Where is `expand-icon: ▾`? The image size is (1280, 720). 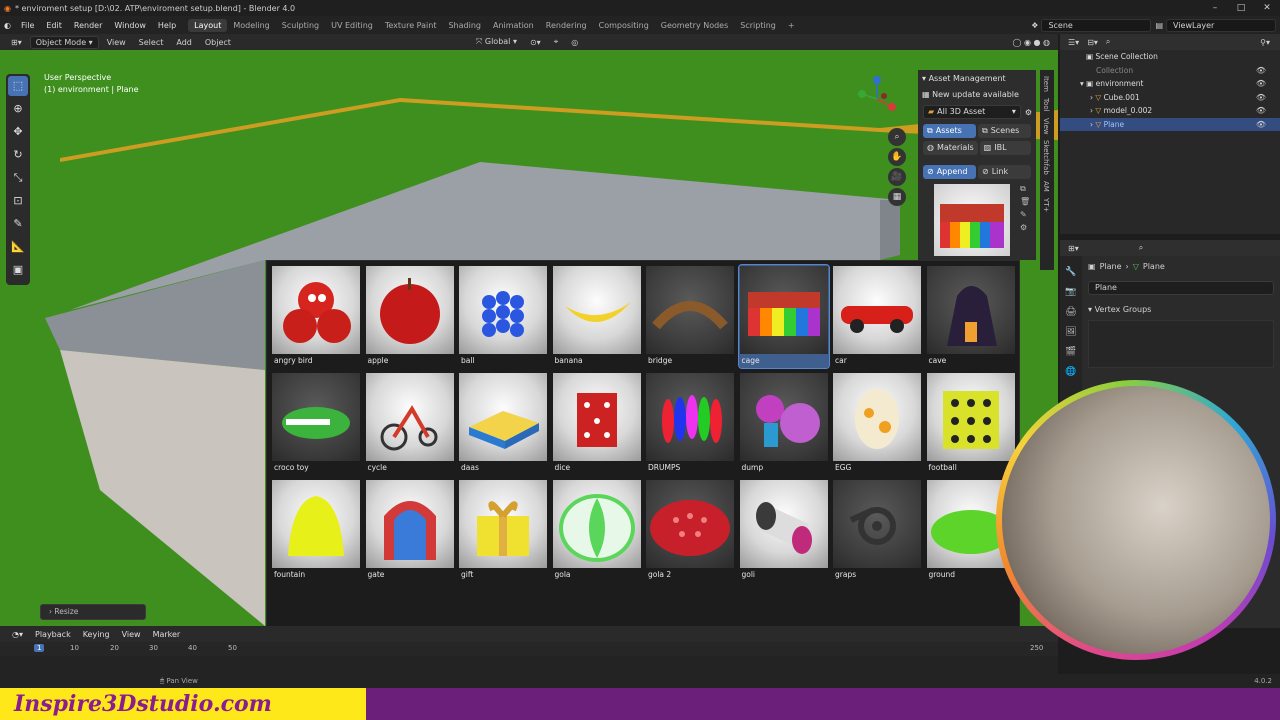
expand-icon: ▾ is located at coordinates (1082, 83).